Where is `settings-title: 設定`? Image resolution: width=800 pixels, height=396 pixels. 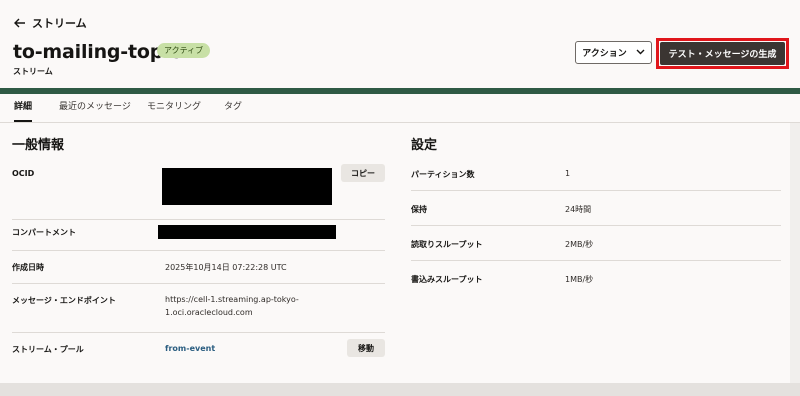 settings-title: 設定 is located at coordinates (424, 145).